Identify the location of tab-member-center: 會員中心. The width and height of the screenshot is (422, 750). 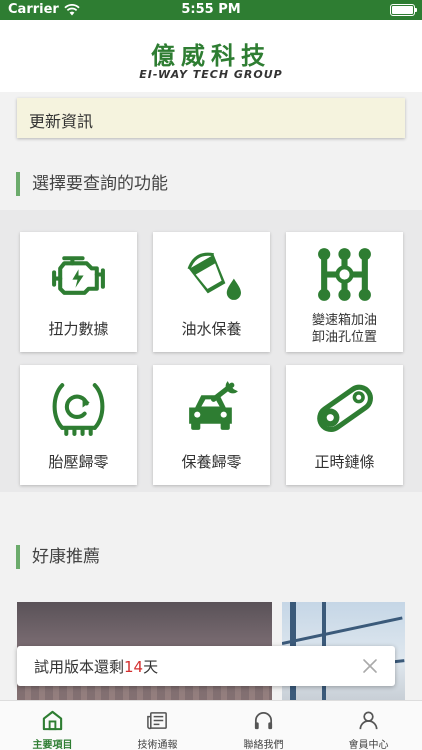
(368, 725).